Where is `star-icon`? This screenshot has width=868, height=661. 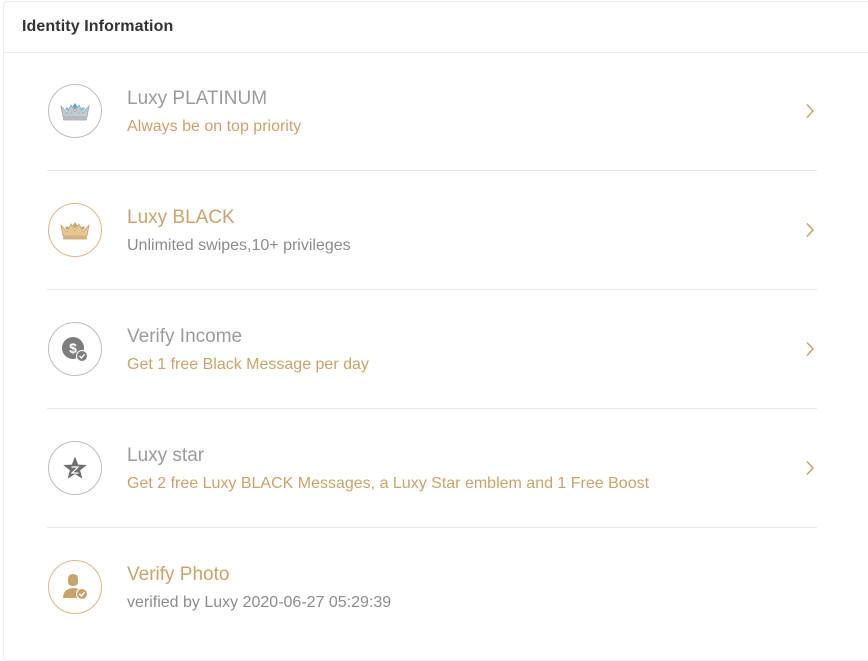 star-icon is located at coordinates (75, 468).